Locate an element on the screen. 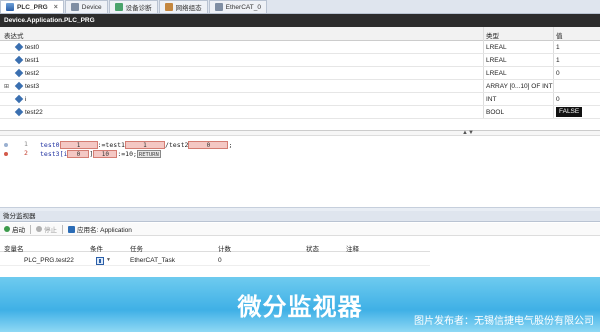  variable-type: BOOL is located at coordinates (495, 112).